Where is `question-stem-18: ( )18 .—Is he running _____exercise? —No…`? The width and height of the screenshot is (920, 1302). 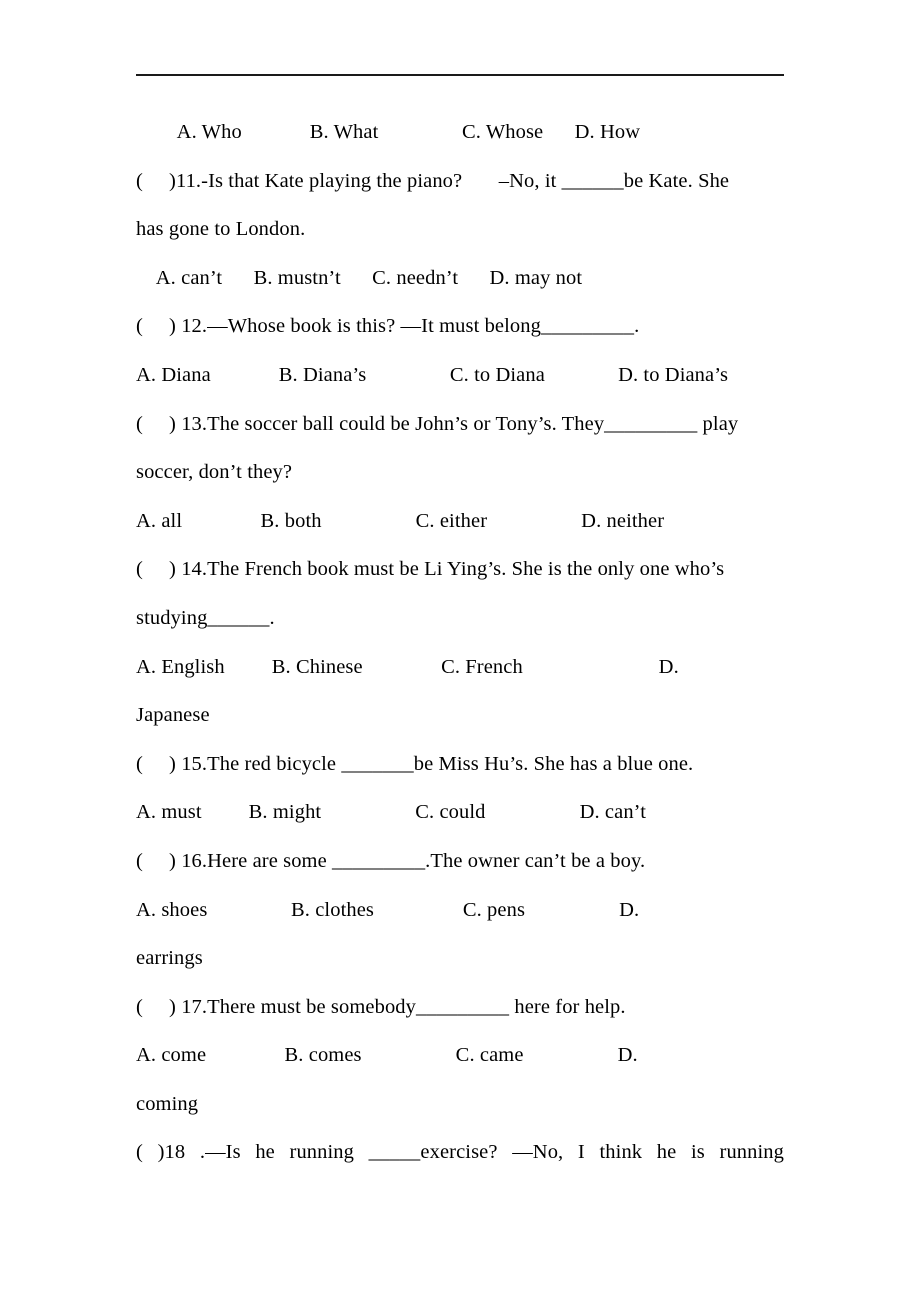 question-stem-18: ( )18 .—Is he running _____exercise? —No… is located at coordinates (460, 1152).